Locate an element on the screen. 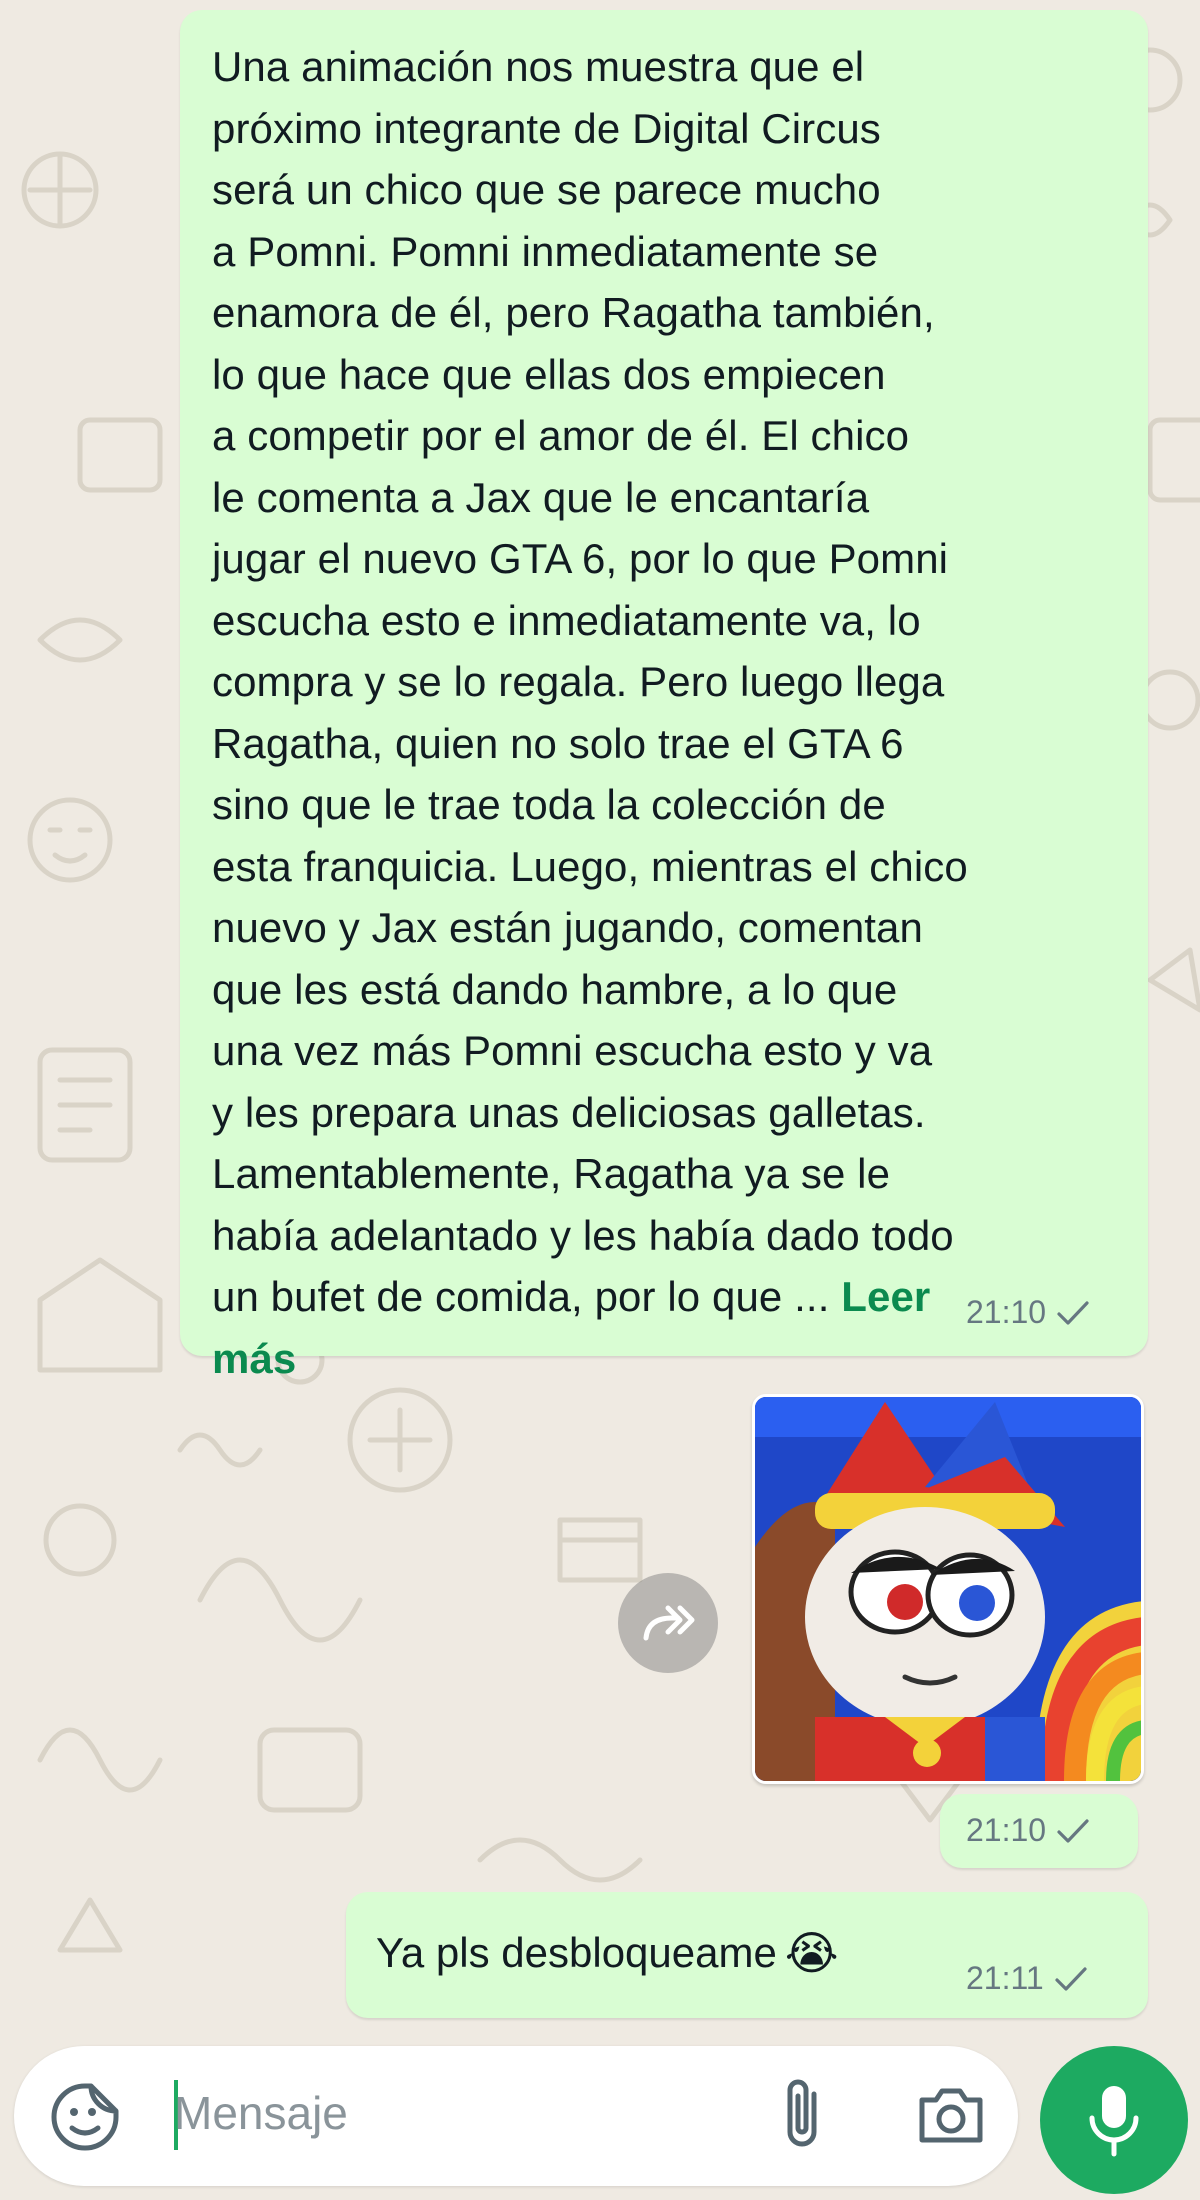 Image resolution: width=1200 pixels, height=2200 pixels. image-message is located at coordinates (948, 1589).